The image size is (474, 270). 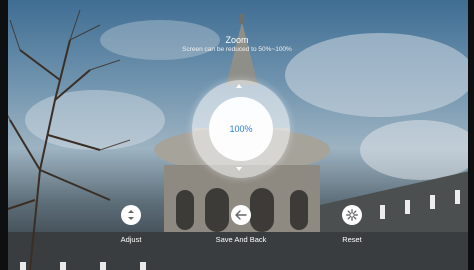 What do you see at coordinates (239, 86) in the screenshot?
I see `zoom-up-arrow-icon` at bounding box center [239, 86].